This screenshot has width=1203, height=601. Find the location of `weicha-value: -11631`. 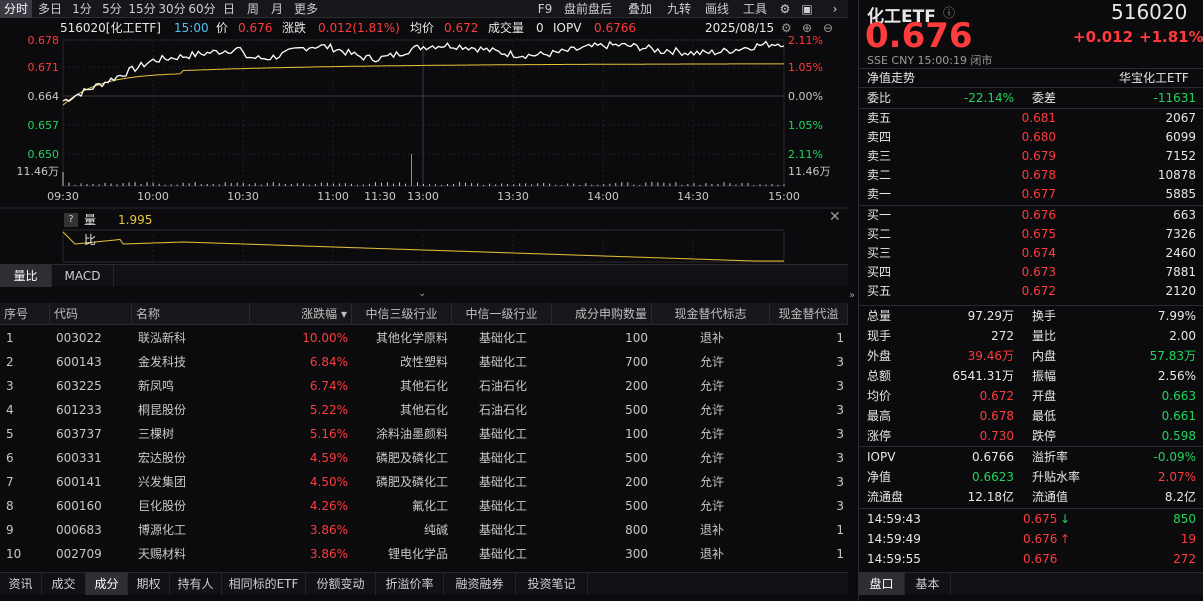

weicha-value: -11631 is located at coordinates (1174, 98).